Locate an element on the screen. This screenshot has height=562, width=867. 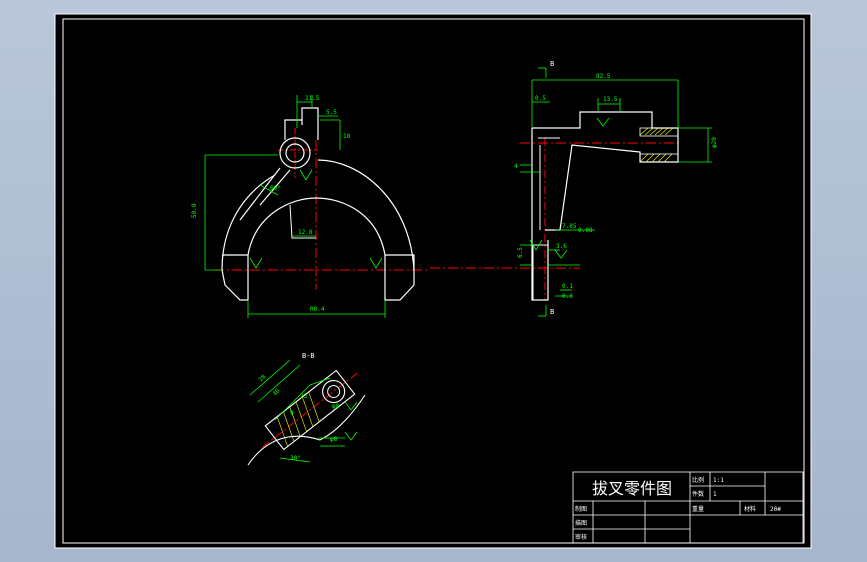
dim-side-depth: 7.85 is located at coordinates (569, 226).